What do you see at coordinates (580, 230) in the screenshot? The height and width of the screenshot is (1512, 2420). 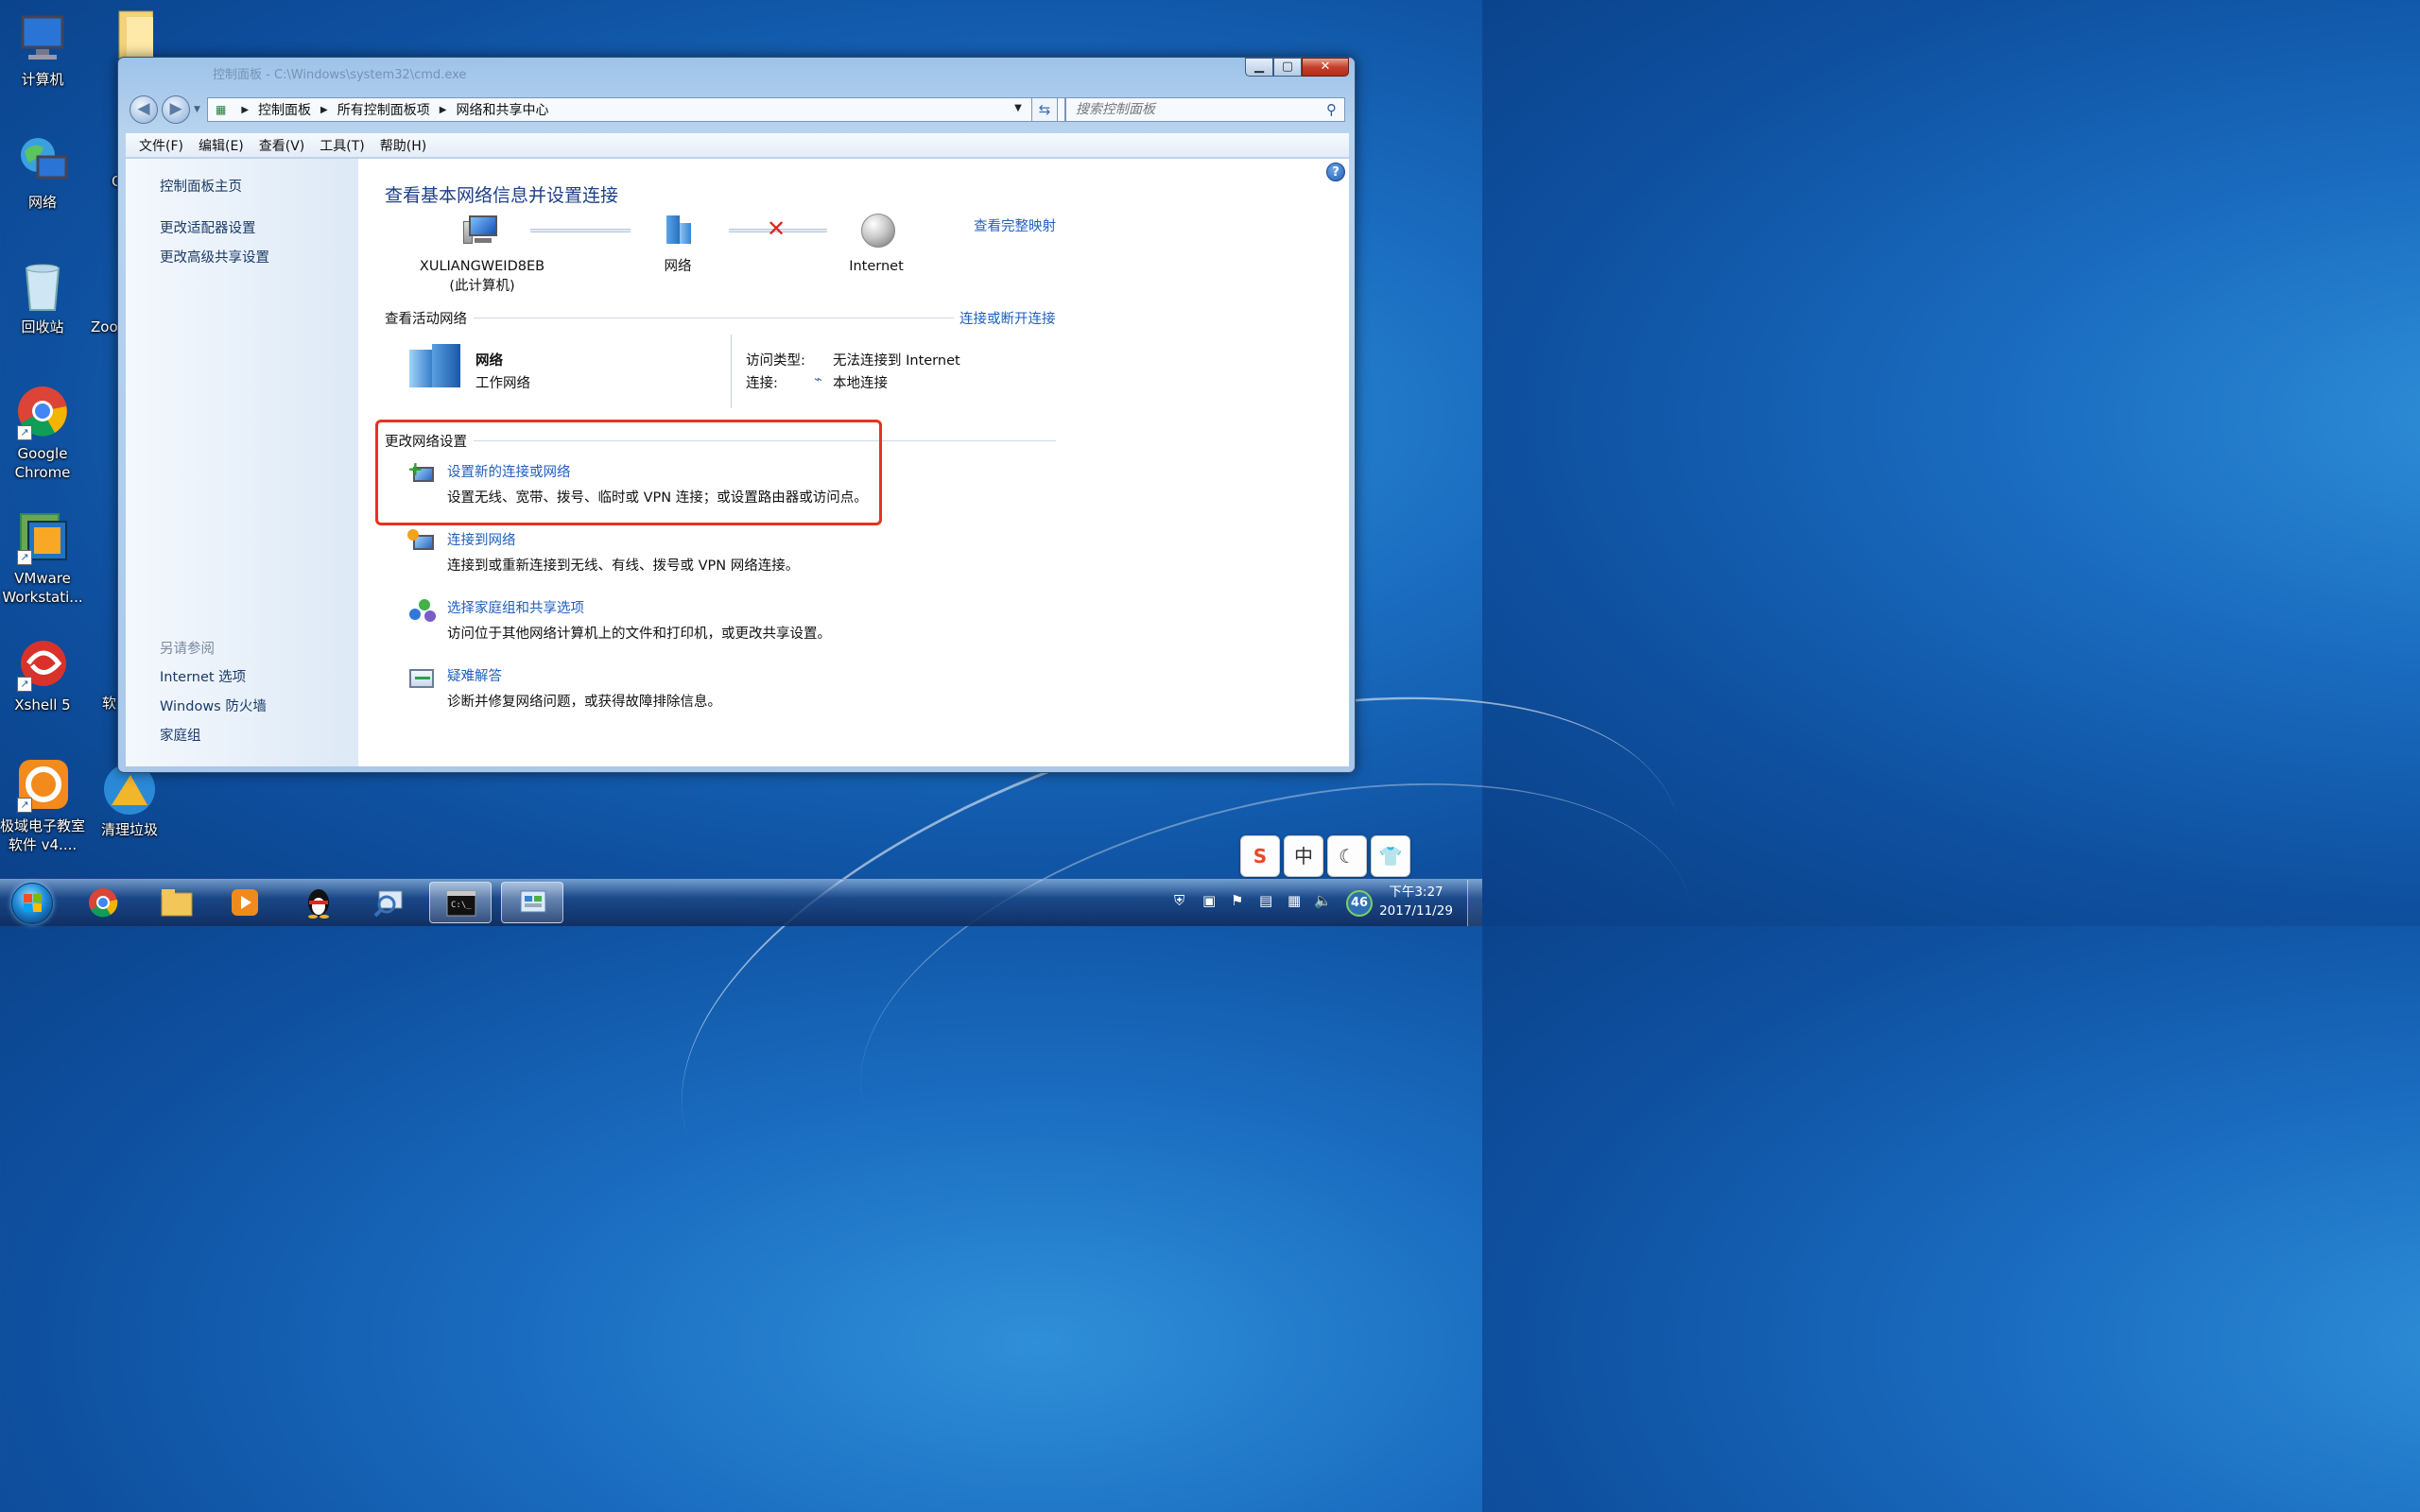 I see `connection-line` at bounding box center [580, 230].